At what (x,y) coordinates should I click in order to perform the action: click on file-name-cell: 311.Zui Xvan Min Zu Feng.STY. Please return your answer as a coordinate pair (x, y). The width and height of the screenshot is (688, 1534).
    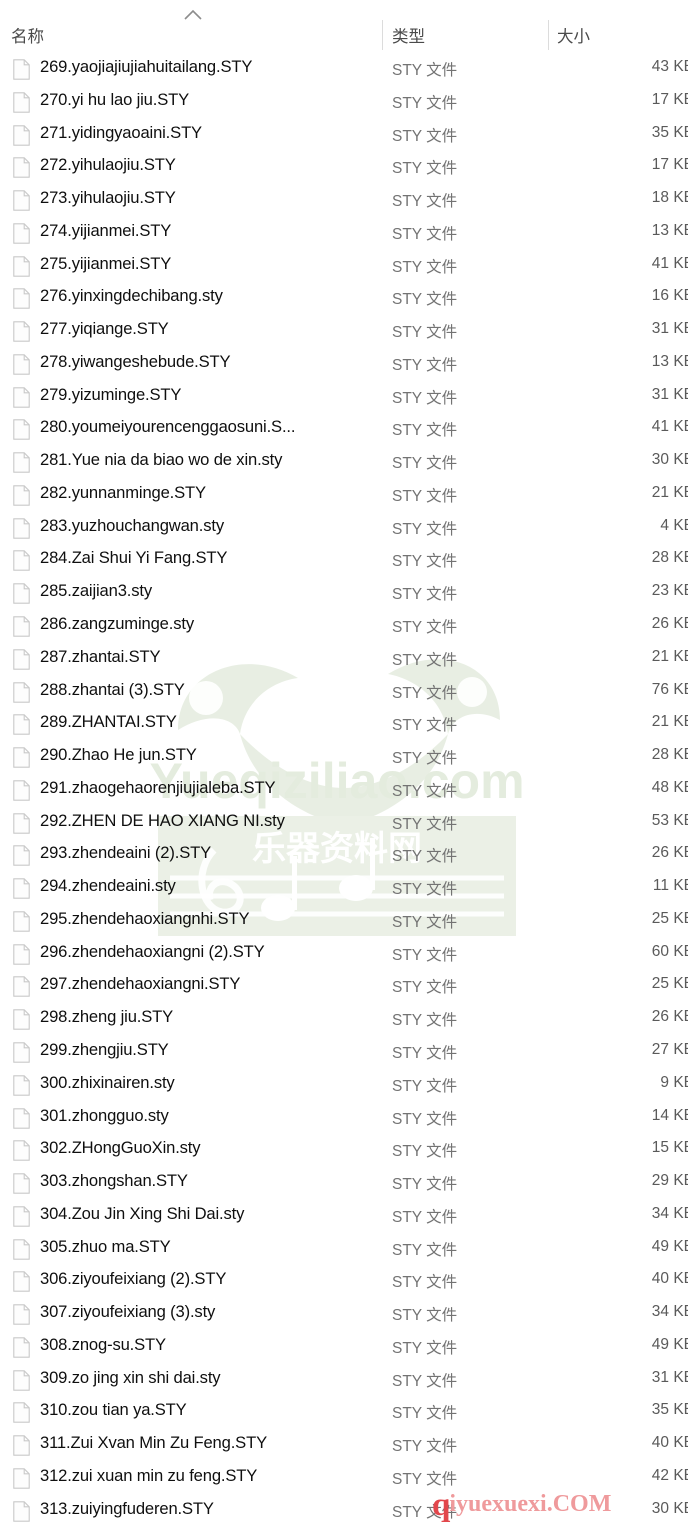
    Looking at the image, I should click on (209, 1443).